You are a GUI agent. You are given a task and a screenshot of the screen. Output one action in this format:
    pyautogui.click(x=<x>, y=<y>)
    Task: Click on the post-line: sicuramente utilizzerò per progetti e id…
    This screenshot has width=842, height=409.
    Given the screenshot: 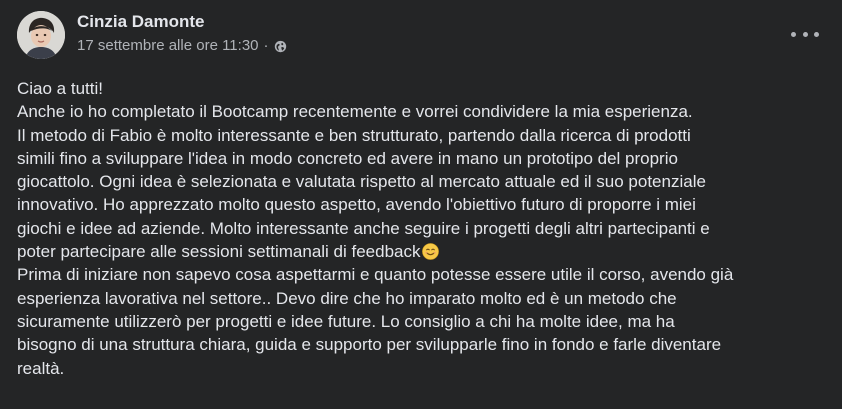 What is the action you would take?
    pyautogui.click(x=346, y=321)
    